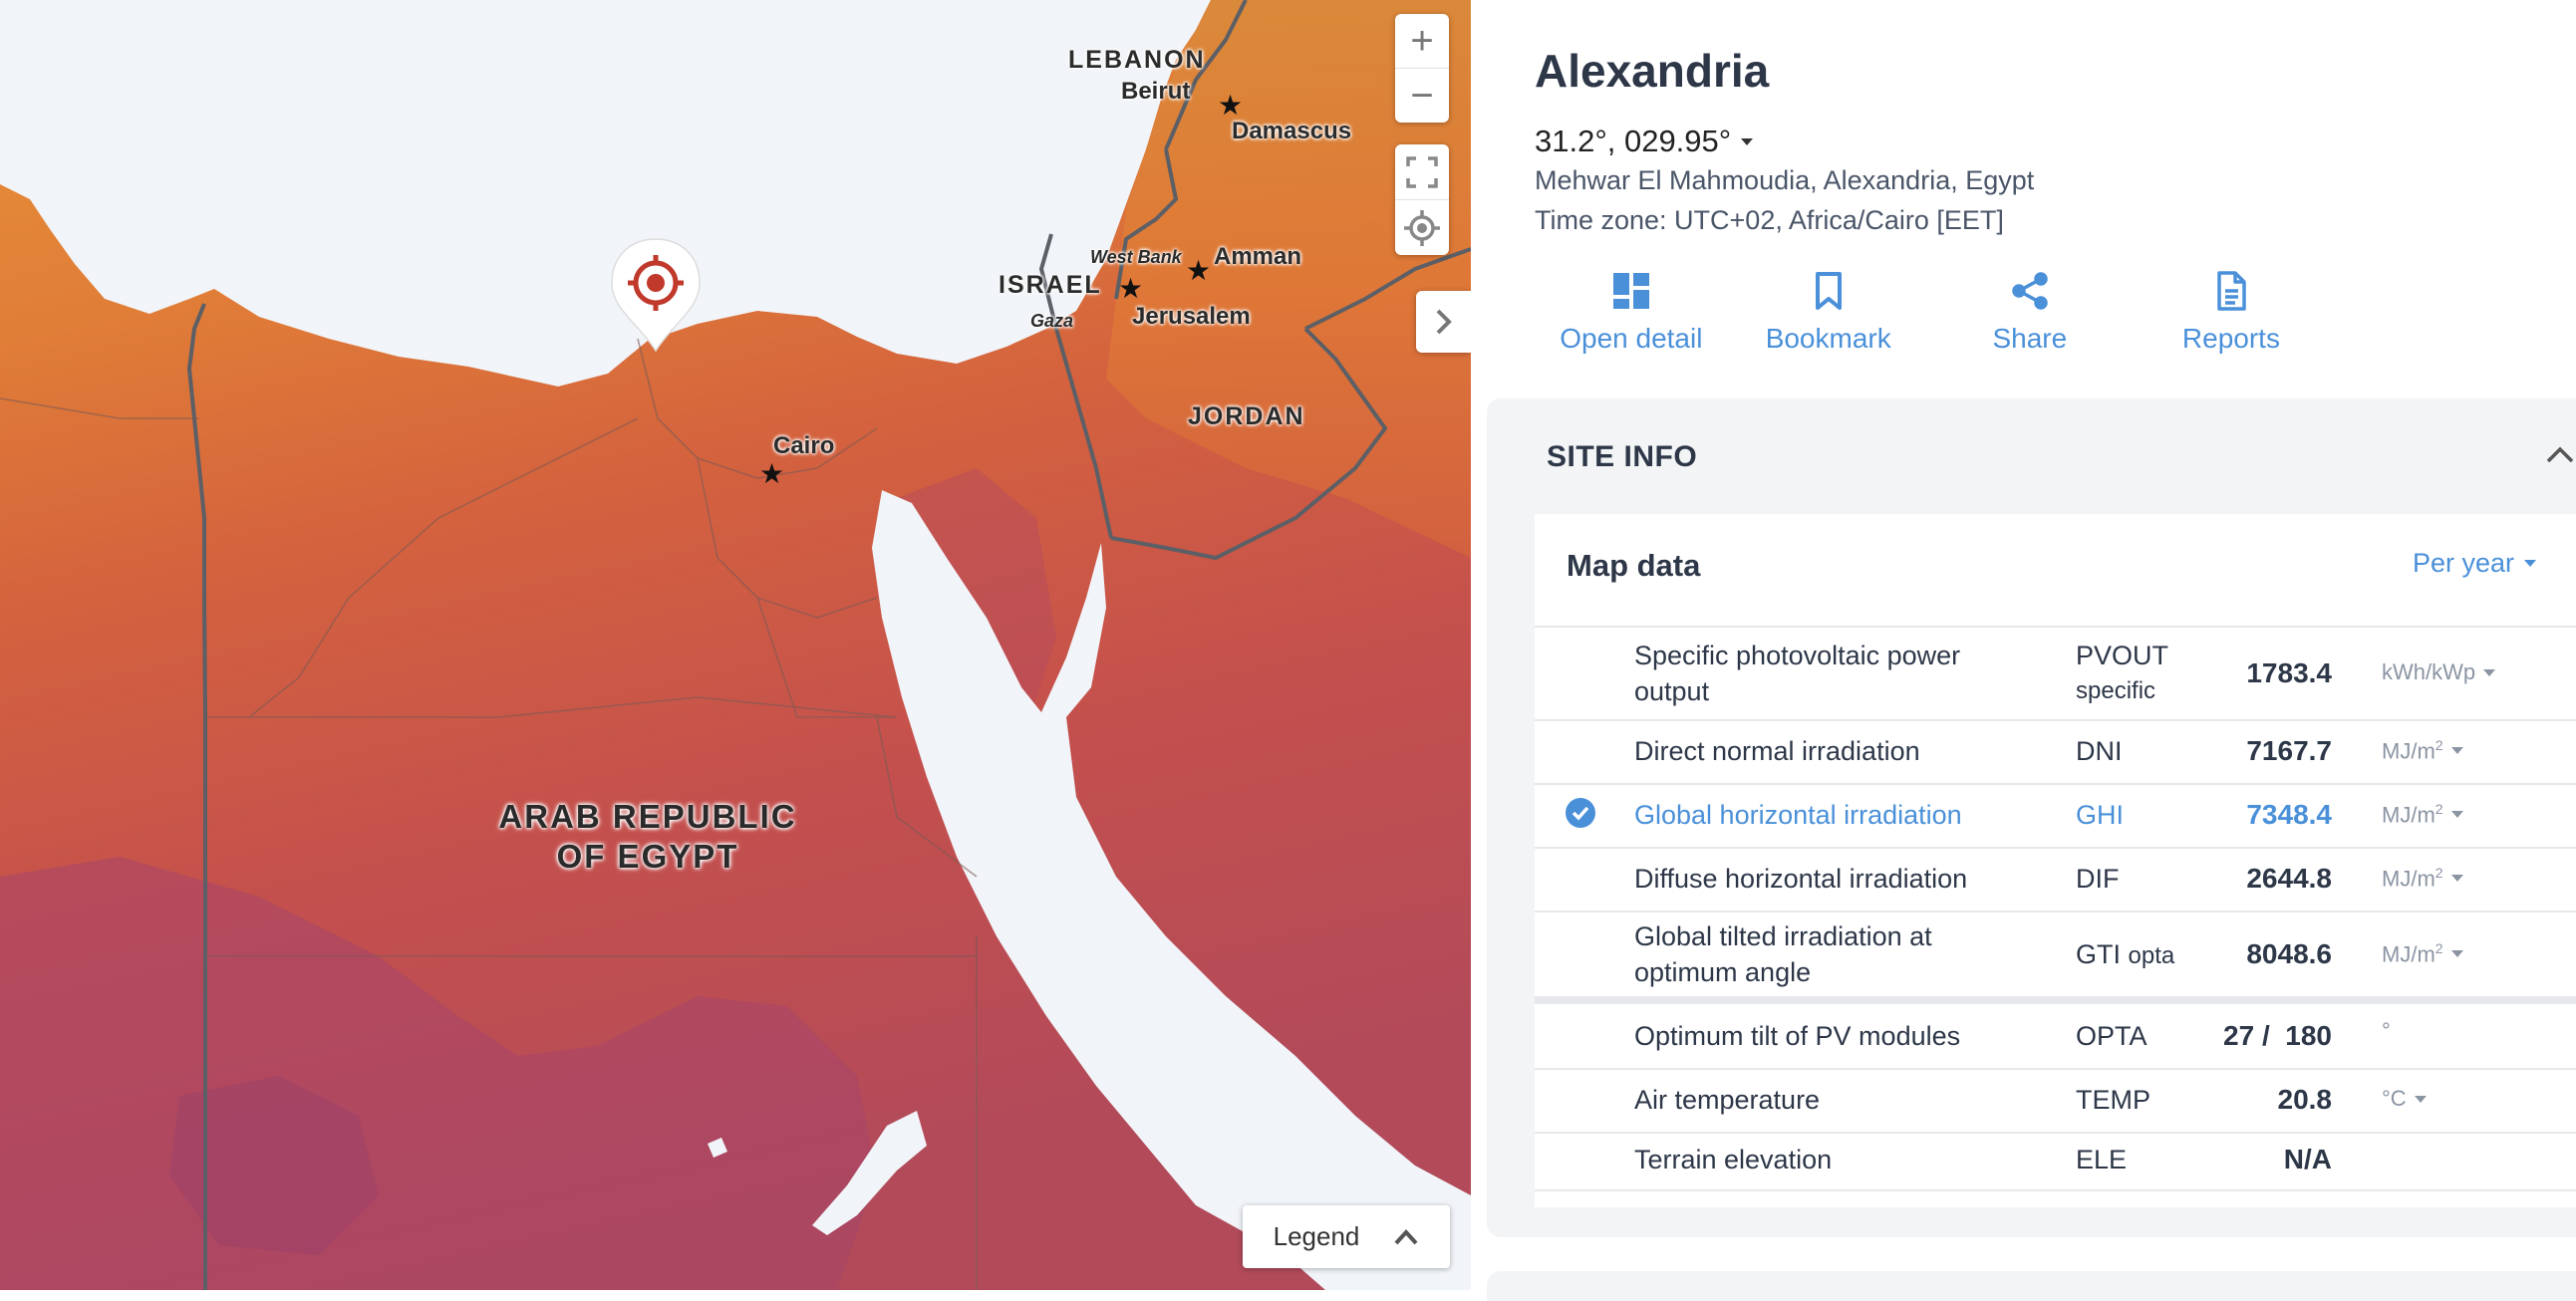 This screenshot has height=1301, width=2576. I want to click on row-name: Air temperature, so click(1727, 1100).